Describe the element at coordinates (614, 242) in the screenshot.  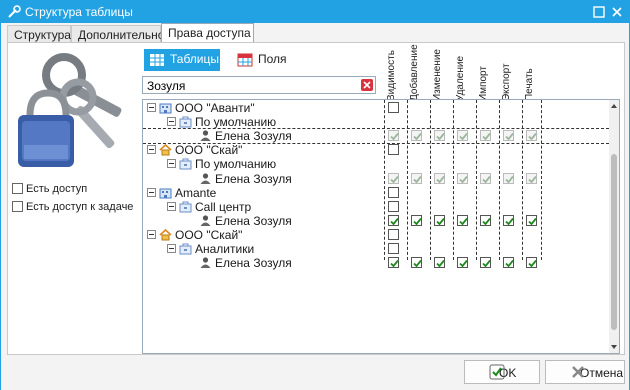
I see `scrollbar-thumb` at that location.